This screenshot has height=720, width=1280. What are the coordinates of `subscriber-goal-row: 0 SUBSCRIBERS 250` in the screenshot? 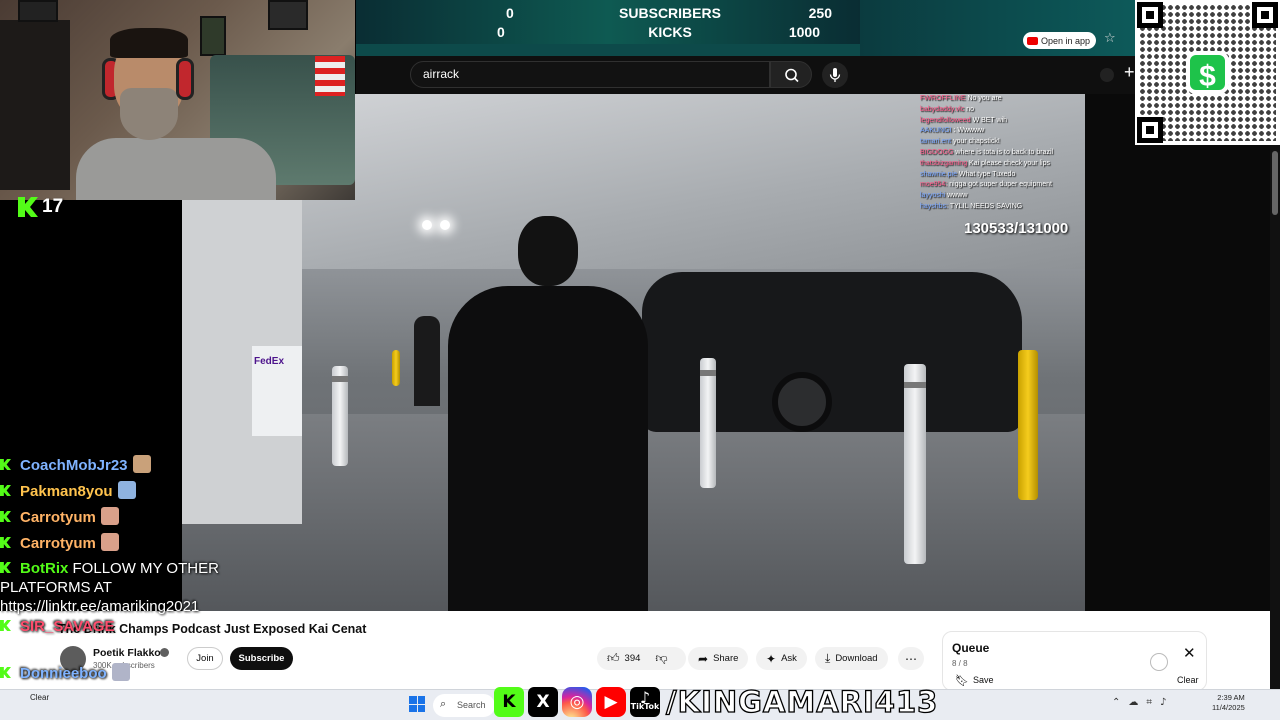 It's located at (608, 14).